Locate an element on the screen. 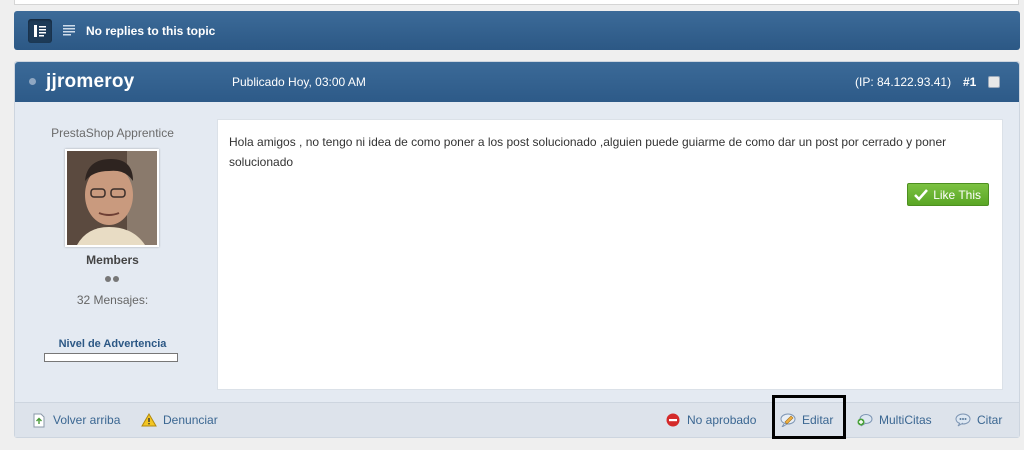 The width and height of the screenshot is (1024, 450). topic-reply-bar: No replies to this topic is located at coordinates (517, 30).